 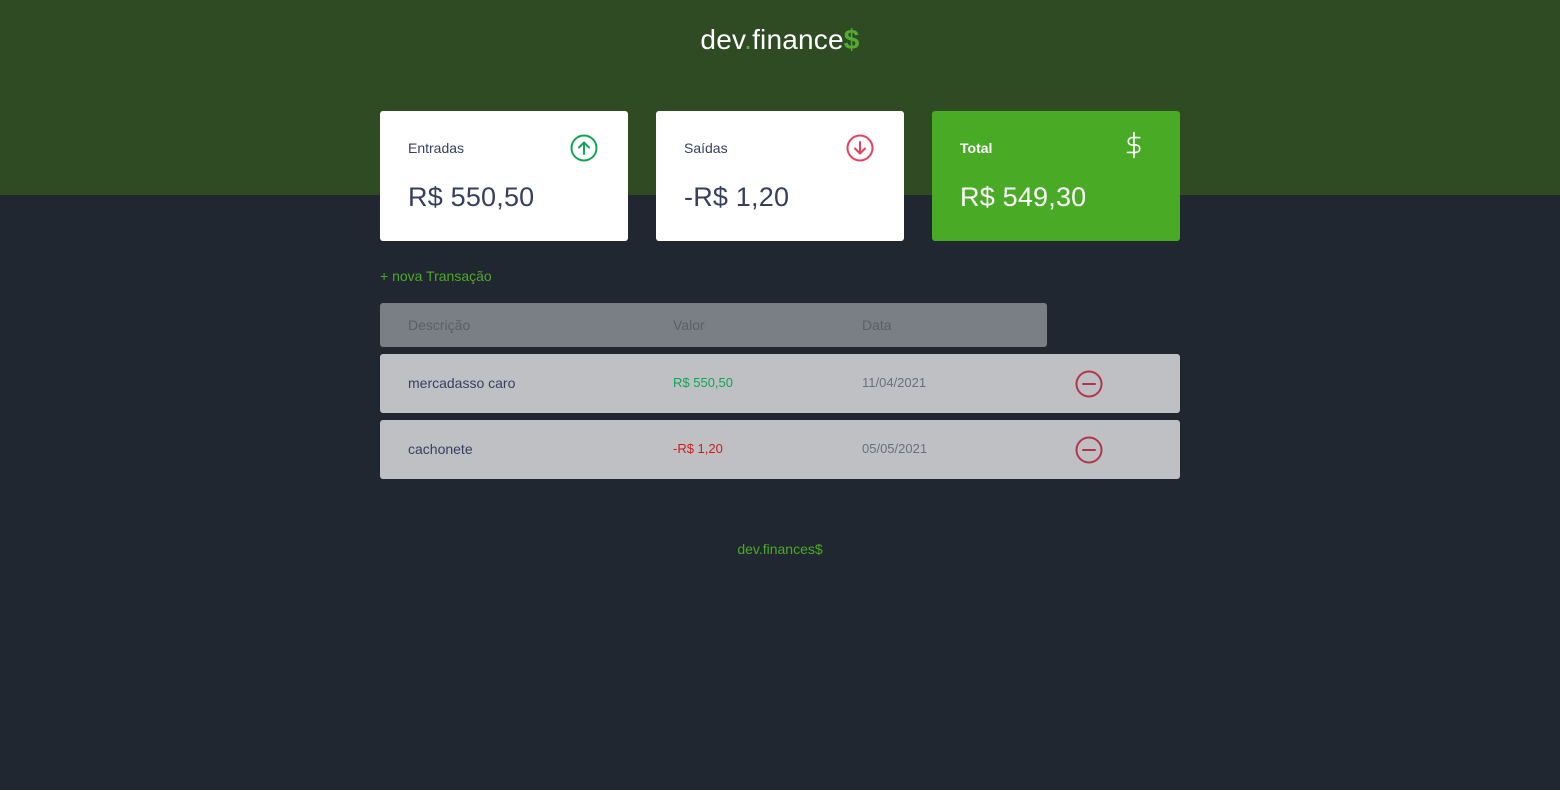 What do you see at coordinates (1023, 197) in the screenshot?
I see `total-amount: R$ 549,30` at bounding box center [1023, 197].